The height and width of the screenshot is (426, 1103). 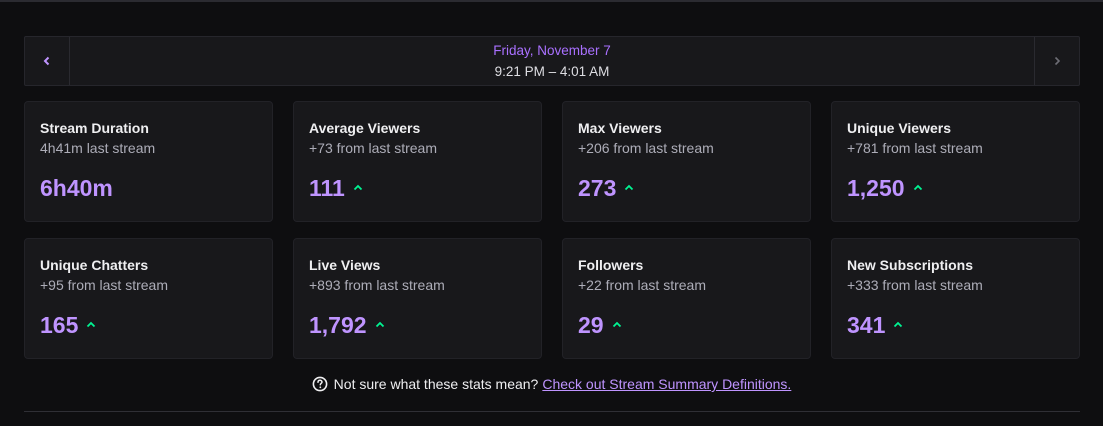 I want to click on help-question-text: Not sure what these stats mean?, so click(x=436, y=384).